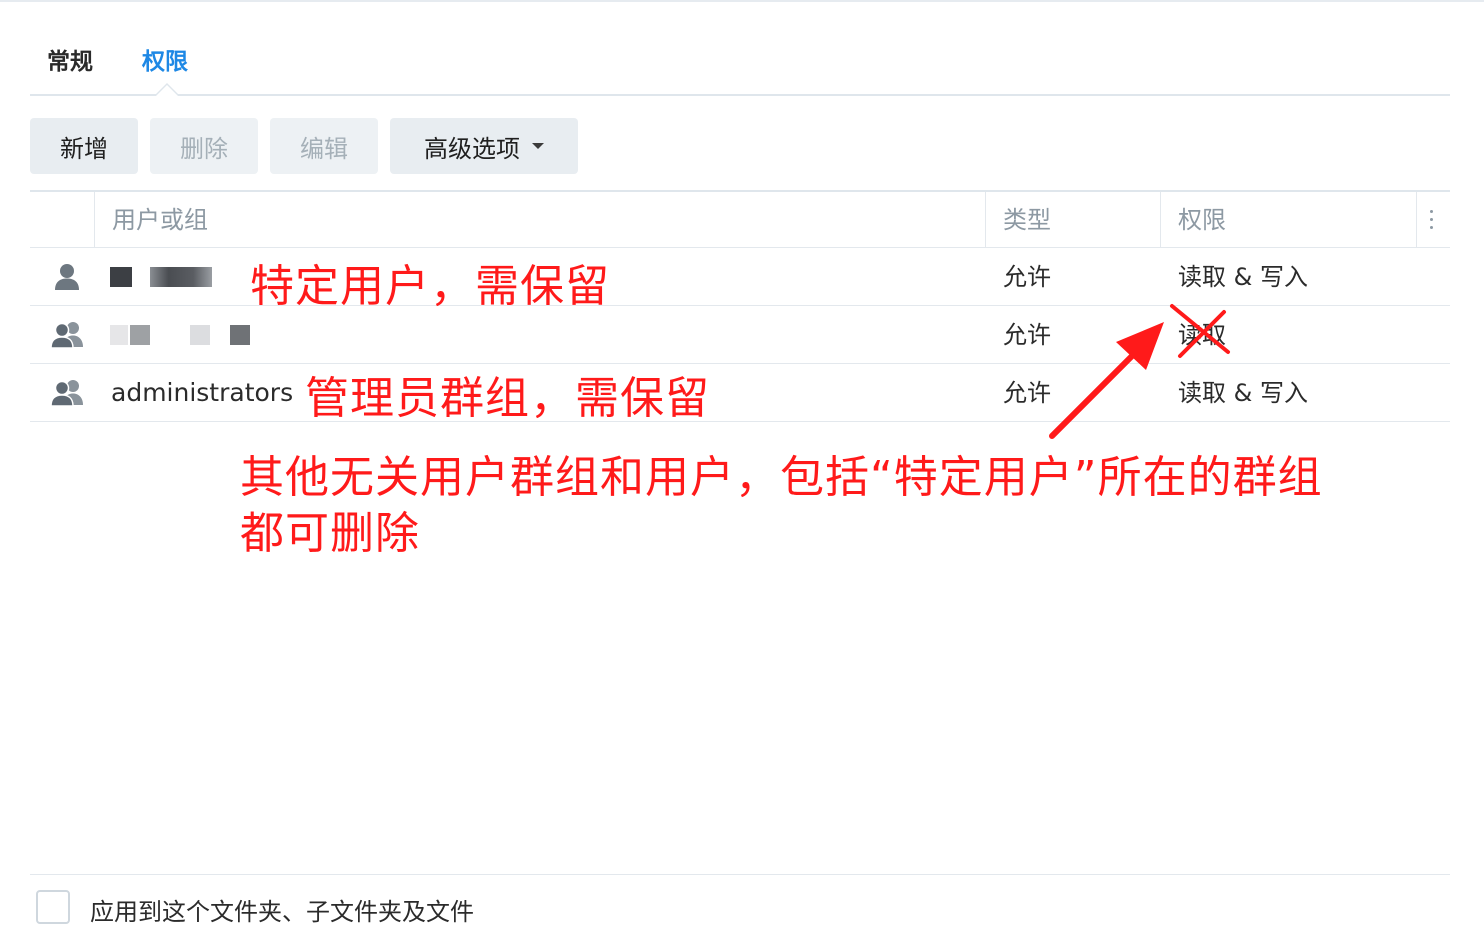 The height and width of the screenshot is (940, 1484). I want to click on arrow-icon, so click(1106, 380).